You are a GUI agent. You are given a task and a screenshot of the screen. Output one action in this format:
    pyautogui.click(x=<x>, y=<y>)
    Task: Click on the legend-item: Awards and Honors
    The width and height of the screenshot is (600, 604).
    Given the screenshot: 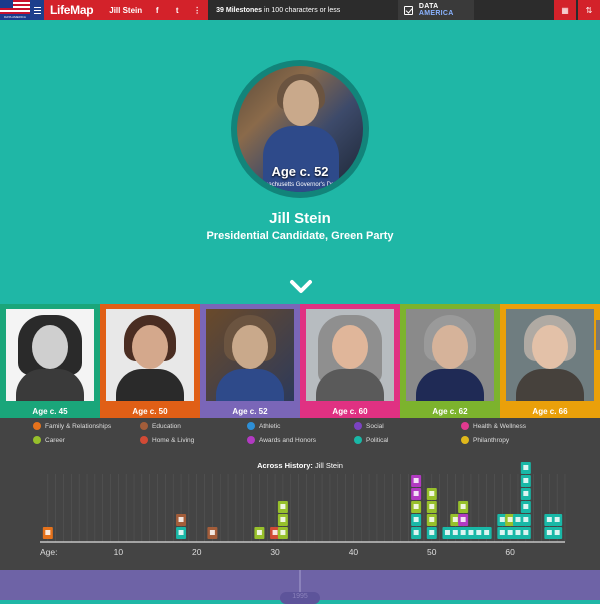 What is the action you would take?
    pyautogui.click(x=281, y=440)
    